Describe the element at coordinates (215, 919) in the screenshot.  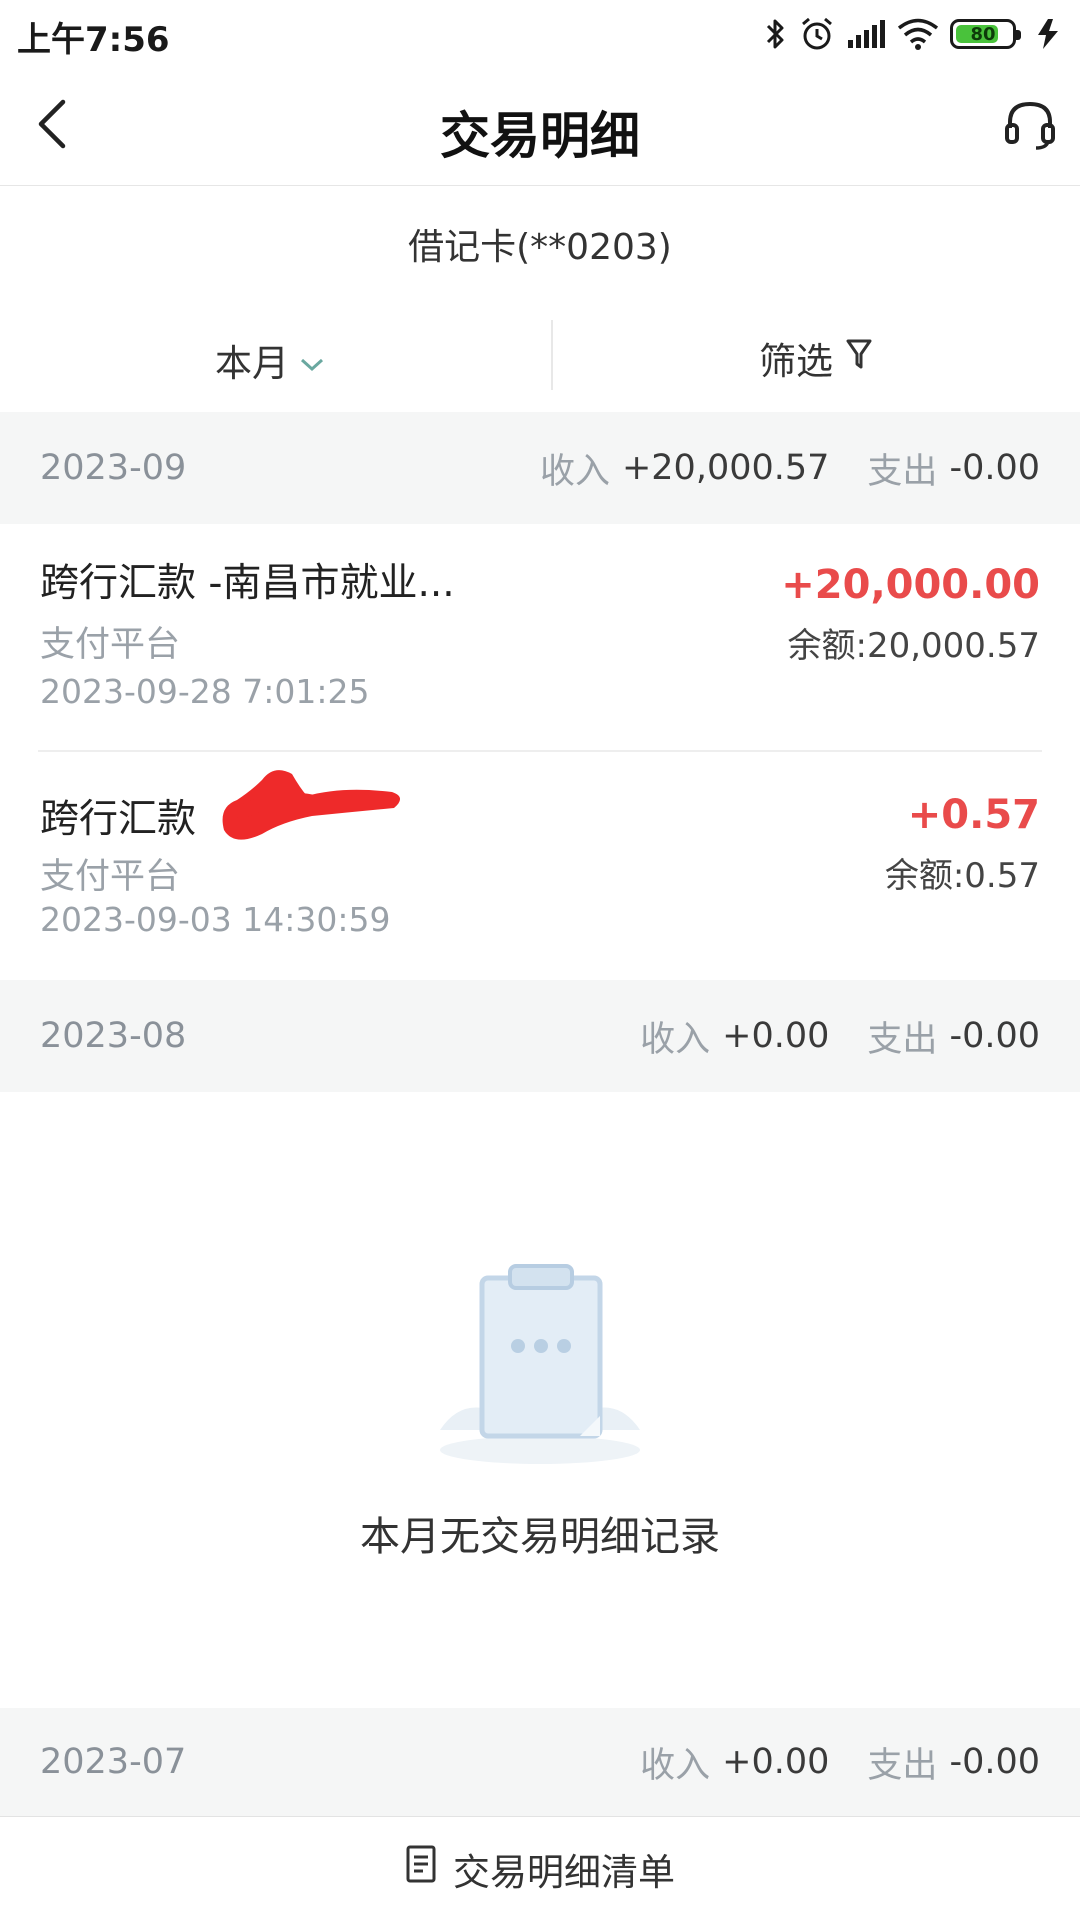
I see `transaction-datetime: 2023-09-03 14:30:59` at that location.